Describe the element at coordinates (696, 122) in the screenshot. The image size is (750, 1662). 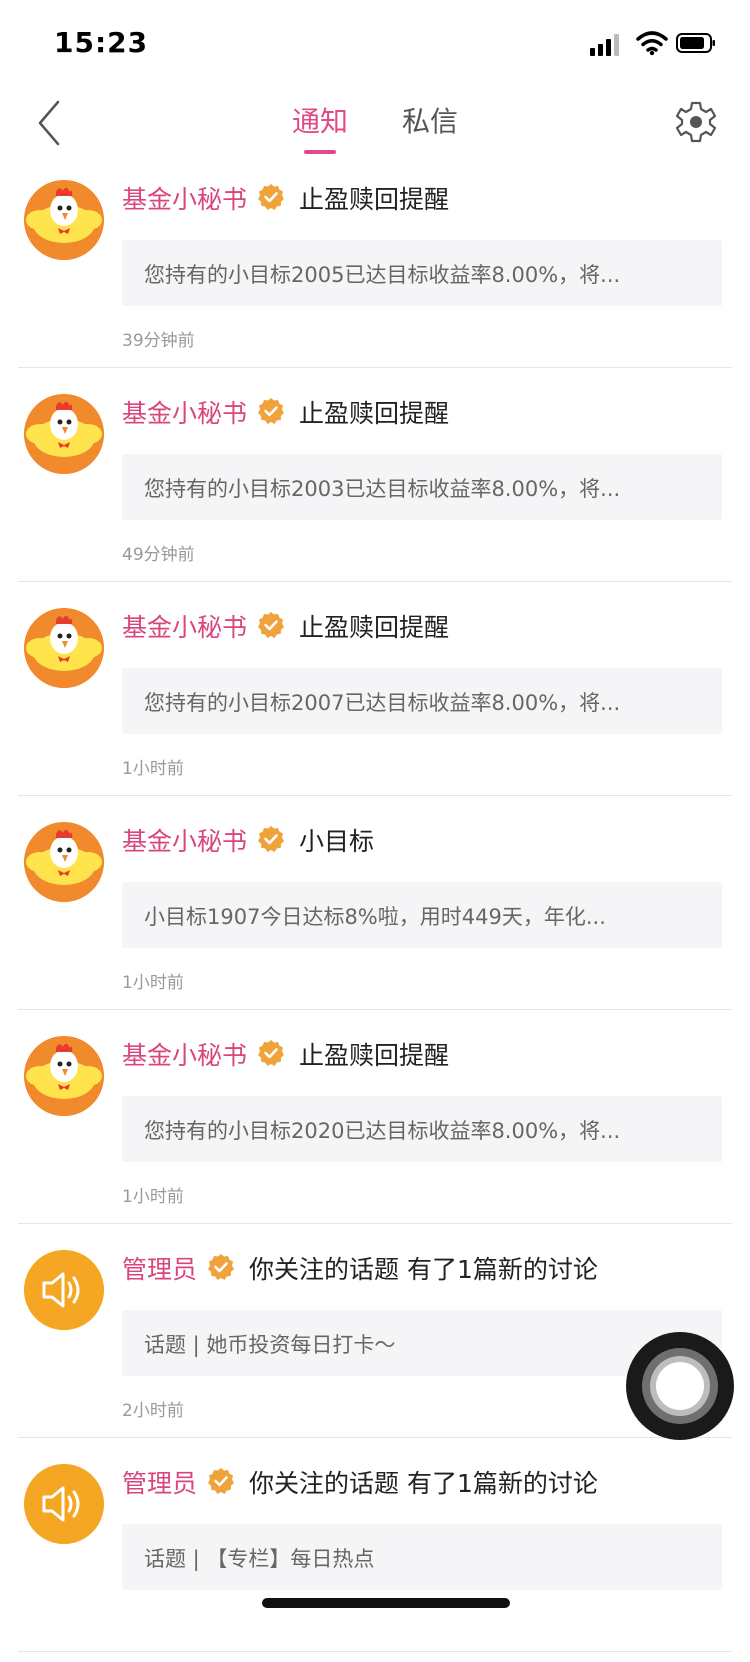
I see `gear-icon` at that location.